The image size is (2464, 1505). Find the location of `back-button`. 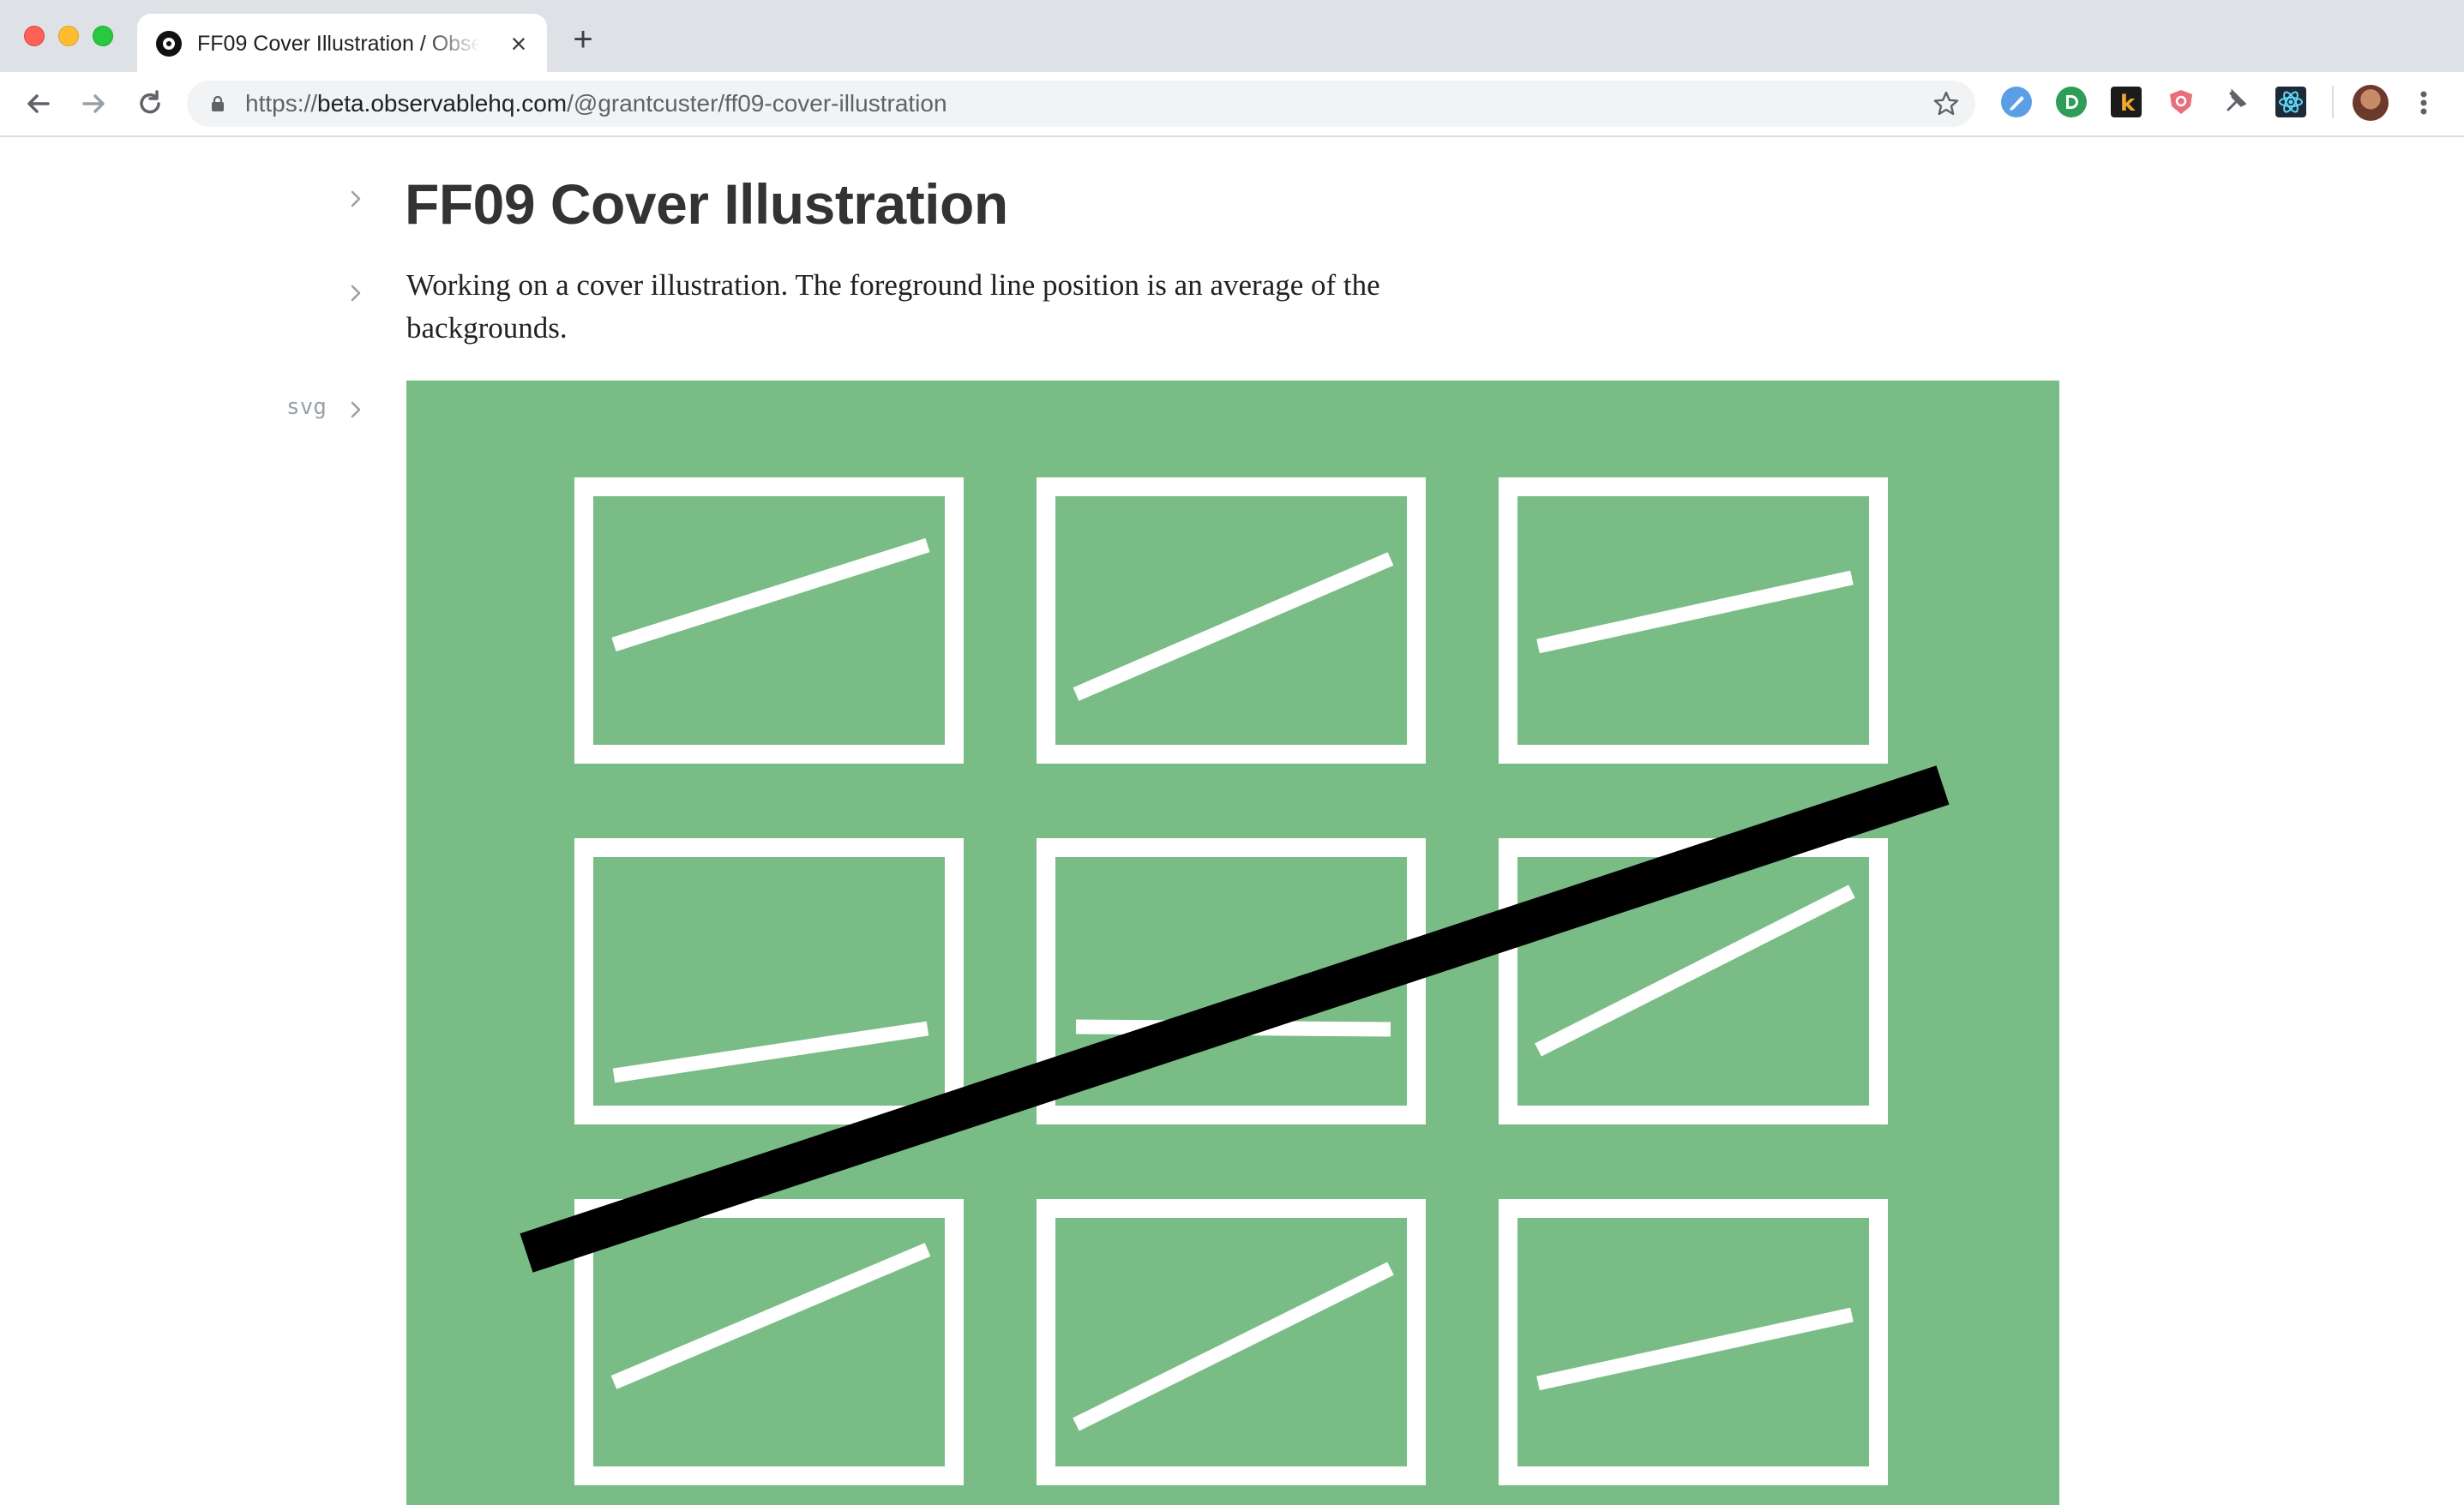

back-button is located at coordinates (38, 103).